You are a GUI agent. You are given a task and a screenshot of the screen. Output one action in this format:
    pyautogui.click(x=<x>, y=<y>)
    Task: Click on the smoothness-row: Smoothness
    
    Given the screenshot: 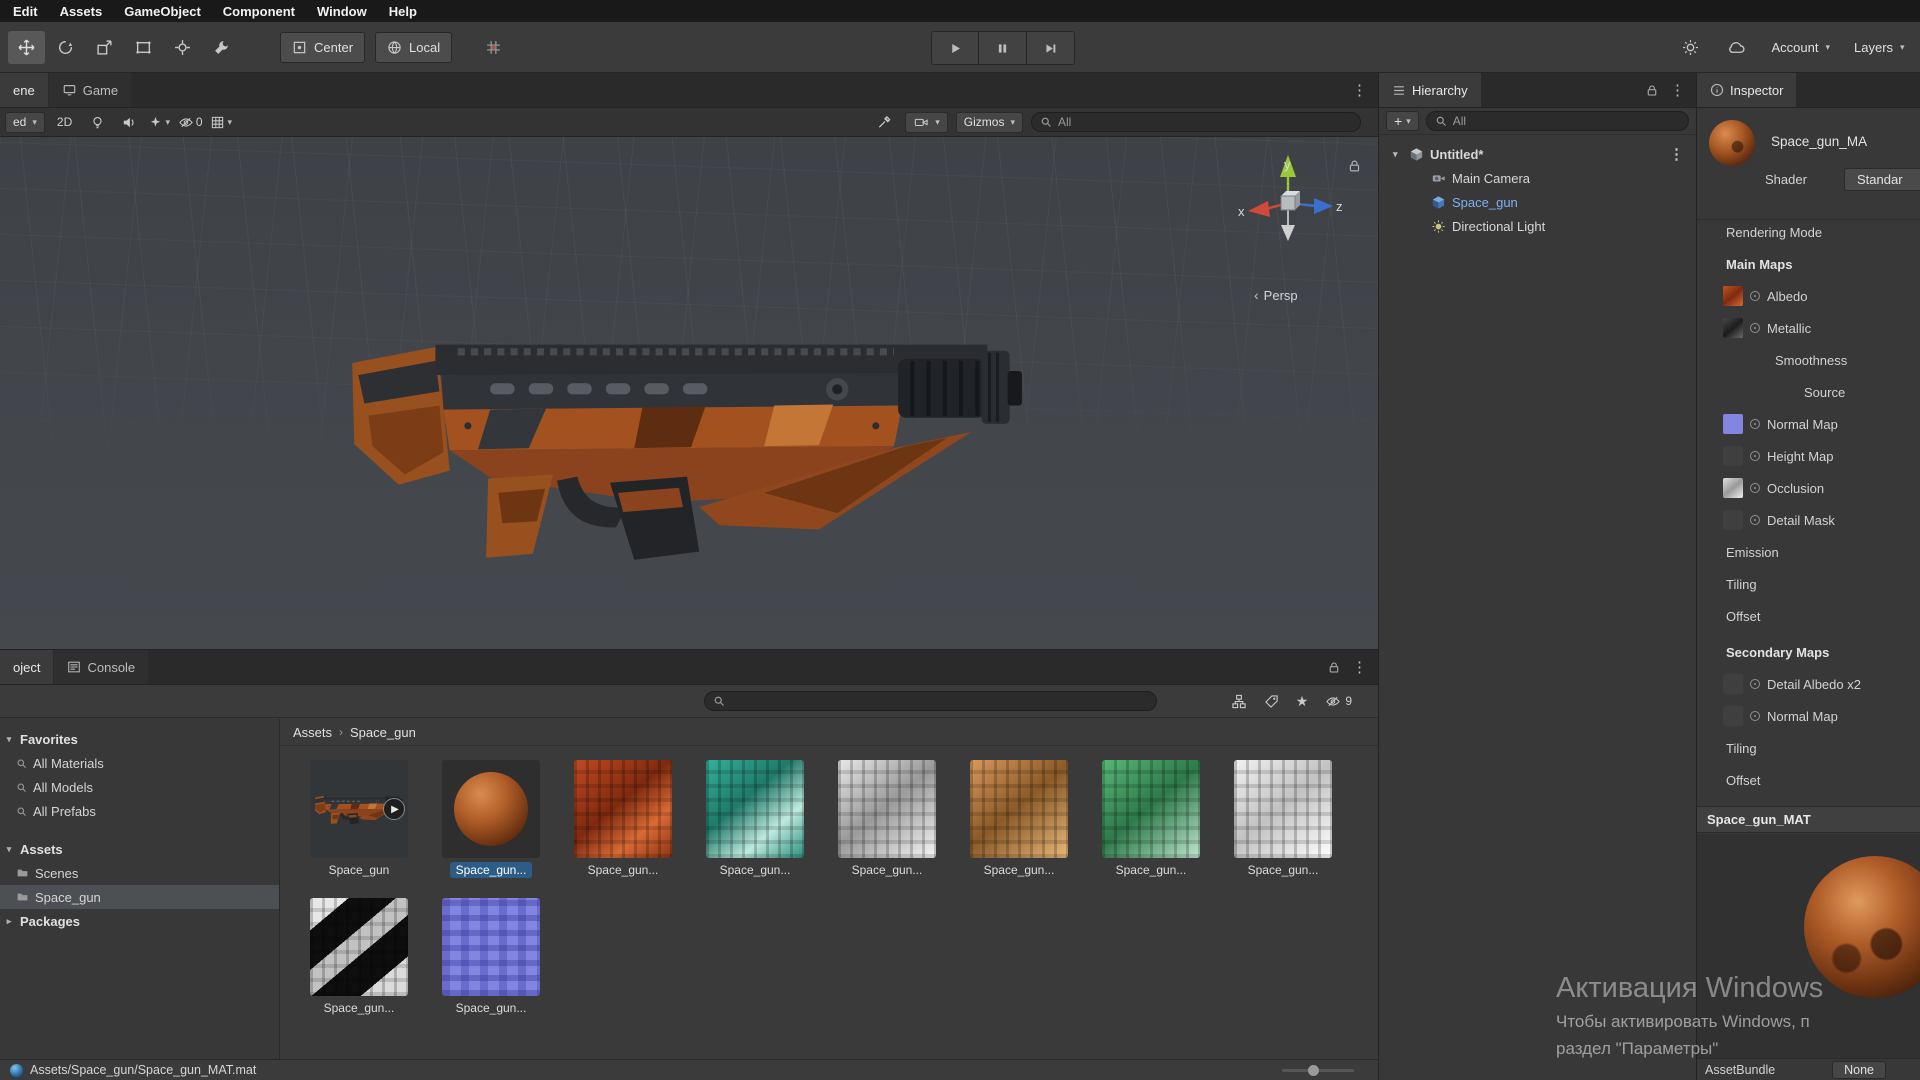 What is the action you would take?
    pyautogui.click(x=1847, y=360)
    